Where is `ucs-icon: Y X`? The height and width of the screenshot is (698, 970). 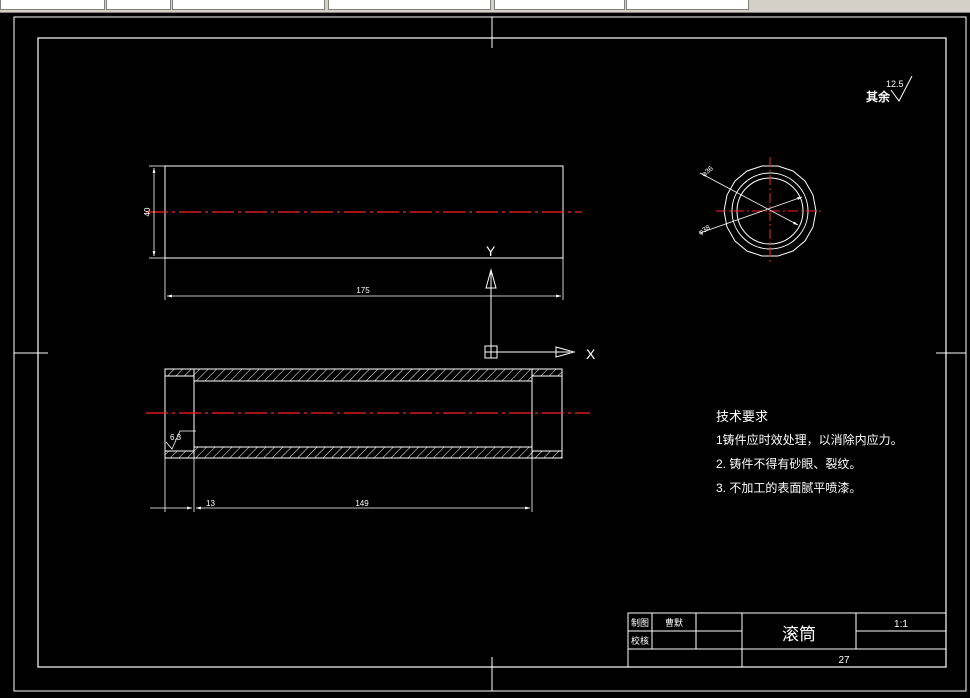 ucs-icon: Y X is located at coordinates (540, 302).